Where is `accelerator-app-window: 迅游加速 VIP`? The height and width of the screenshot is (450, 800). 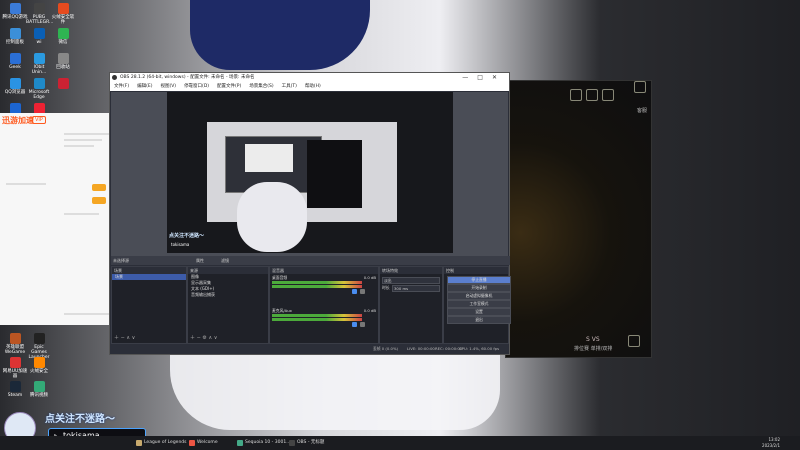
accelerator-app-window: 迅游加速 VIP is located at coordinates (56, 219).